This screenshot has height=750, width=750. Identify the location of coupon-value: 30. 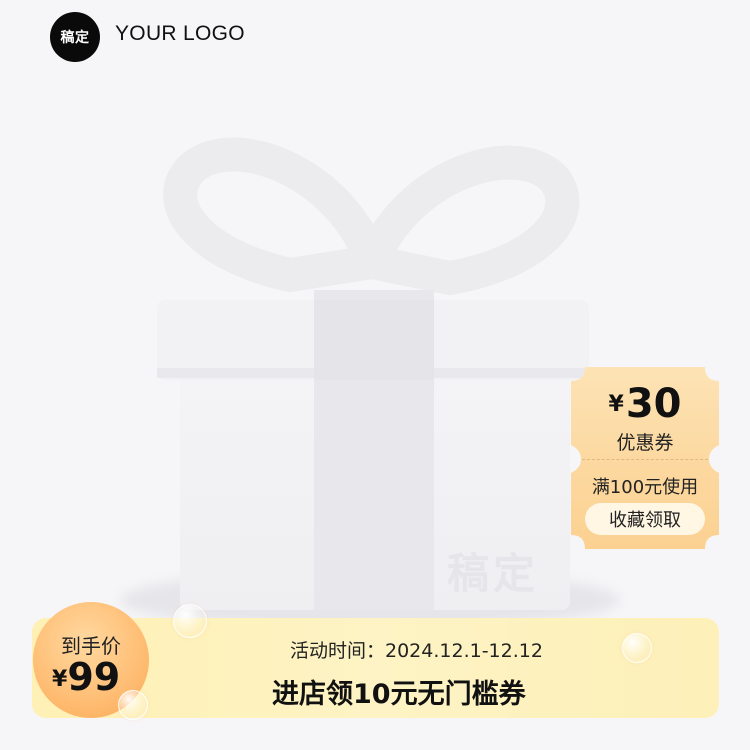
(653, 404).